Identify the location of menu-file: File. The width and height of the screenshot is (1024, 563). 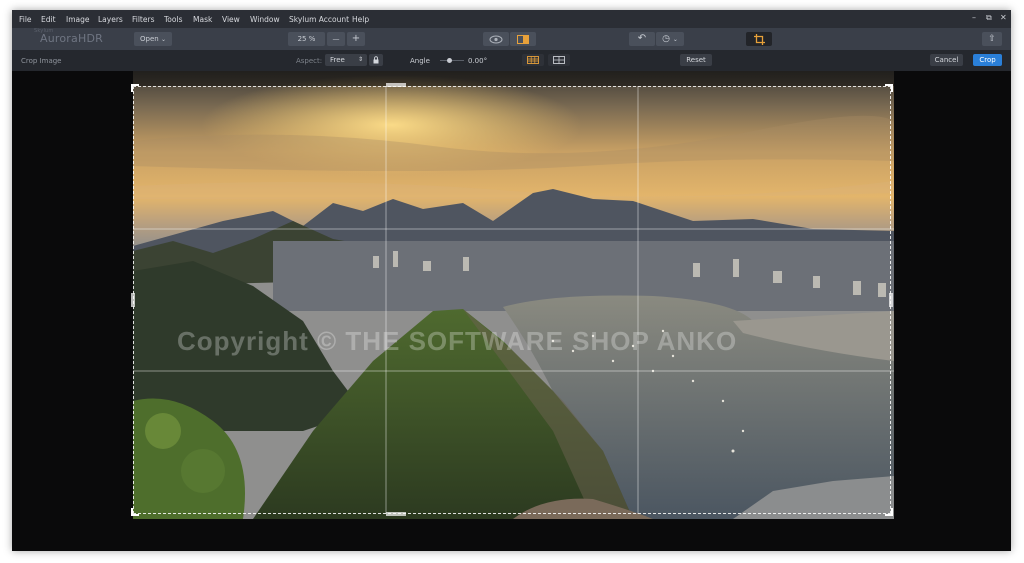
(25, 19).